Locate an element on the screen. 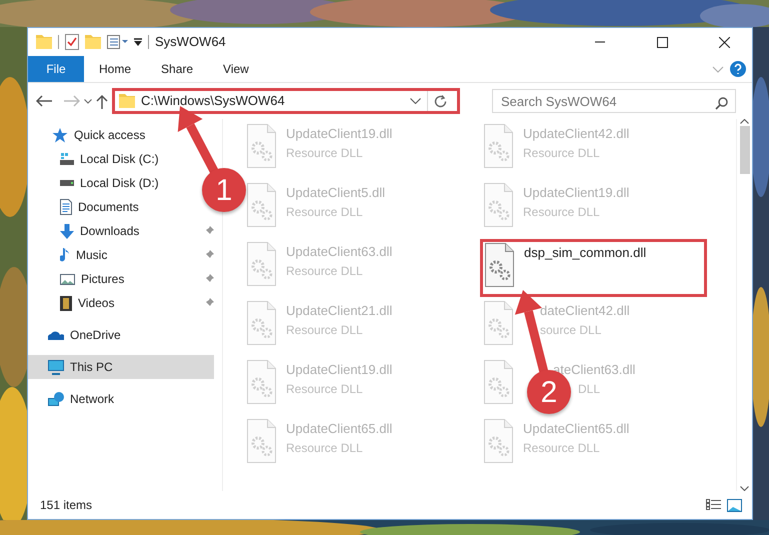 The height and width of the screenshot is (535, 769). music-note-icon is located at coordinates (65, 255).